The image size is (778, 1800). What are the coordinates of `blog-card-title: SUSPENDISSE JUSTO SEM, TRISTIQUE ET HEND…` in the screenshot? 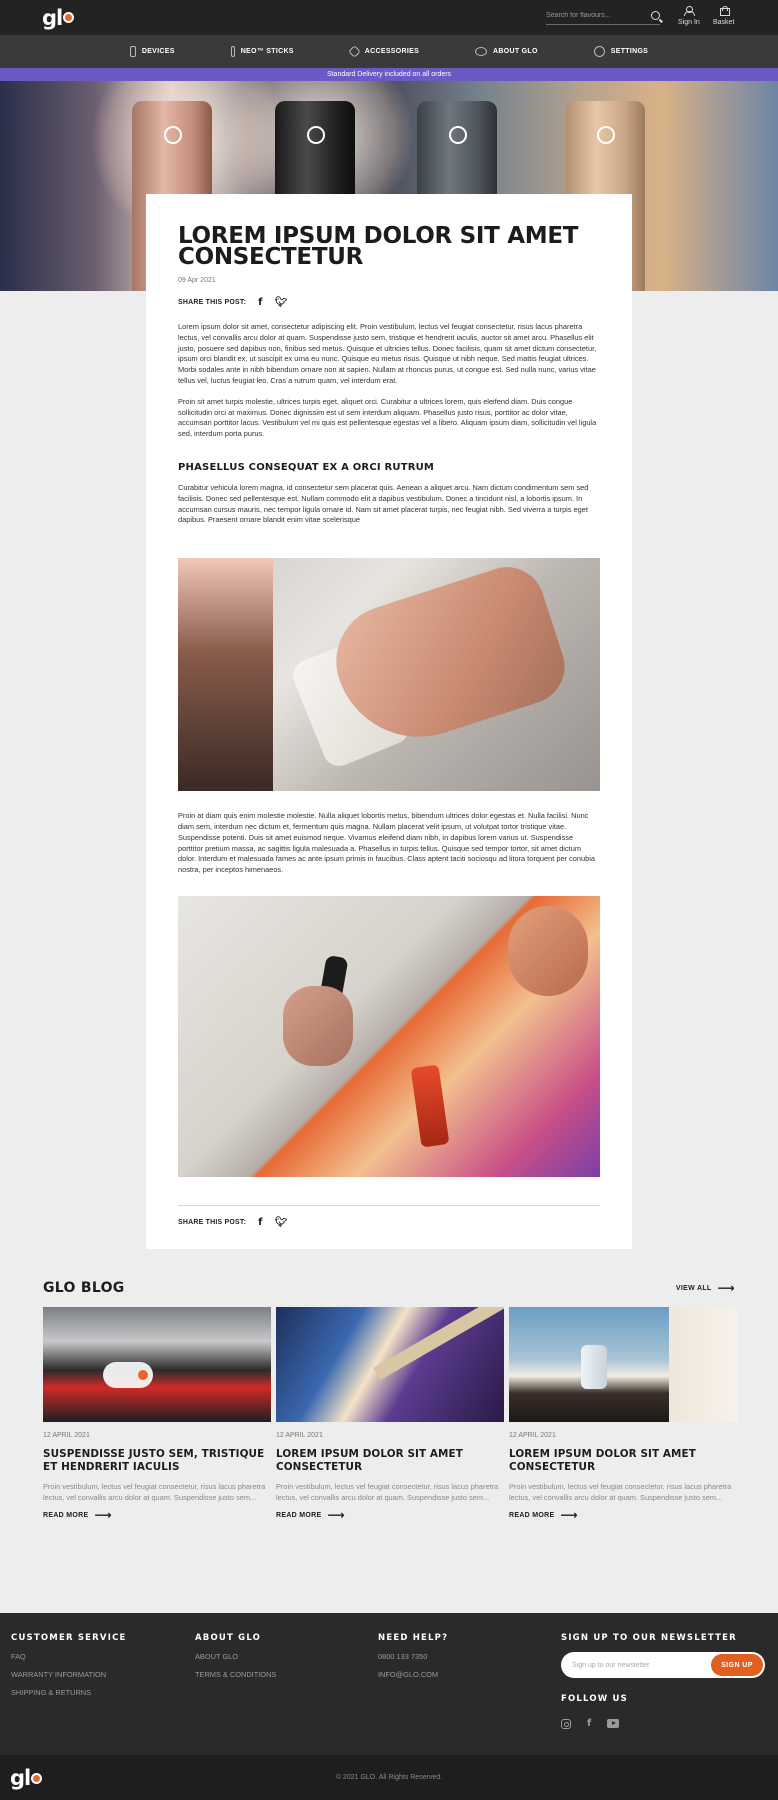 It's located at (154, 1460).